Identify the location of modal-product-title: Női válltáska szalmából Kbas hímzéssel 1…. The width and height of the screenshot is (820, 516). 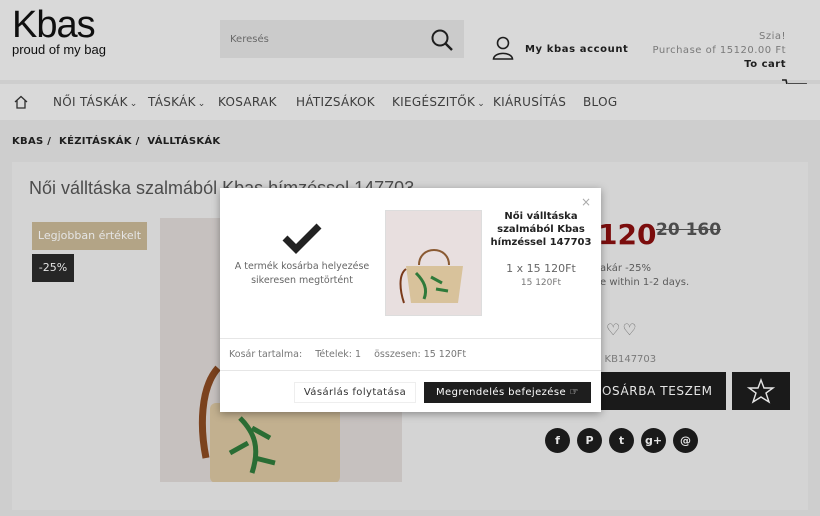
(541, 229).